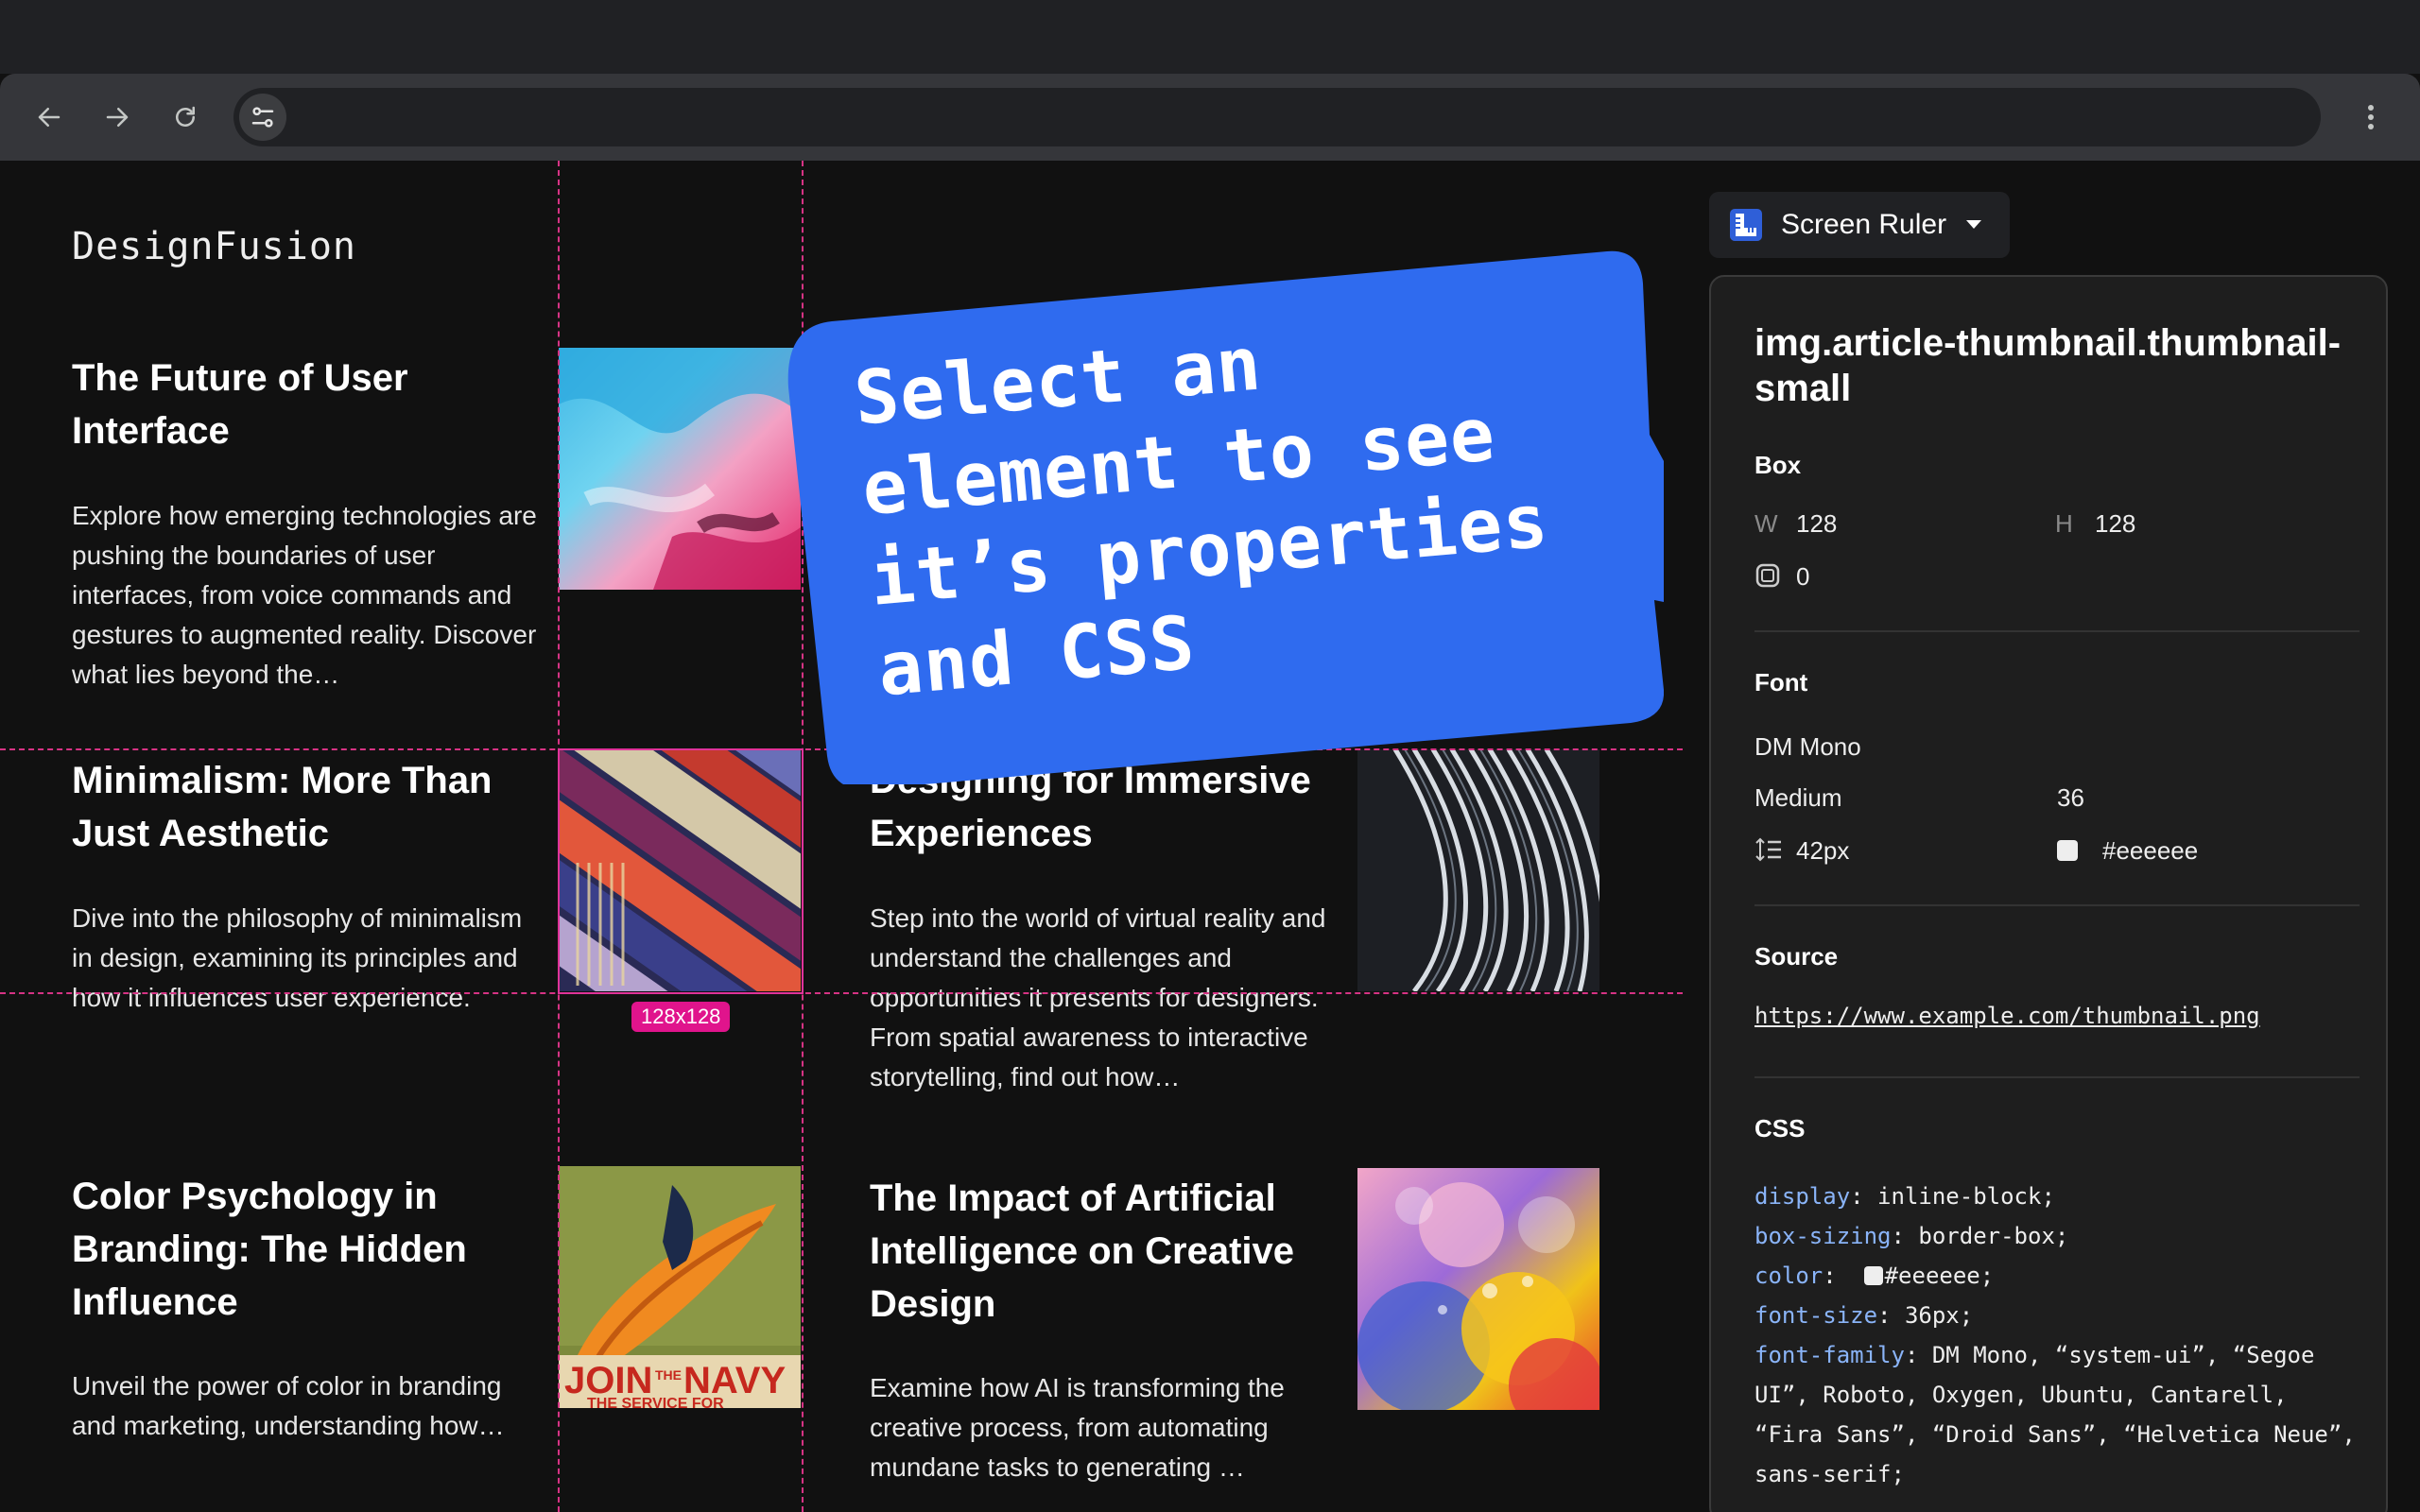 The height and width of the screenshot is (1512, 2420). I want to click on more-vert-icon, so click(2371, 117).